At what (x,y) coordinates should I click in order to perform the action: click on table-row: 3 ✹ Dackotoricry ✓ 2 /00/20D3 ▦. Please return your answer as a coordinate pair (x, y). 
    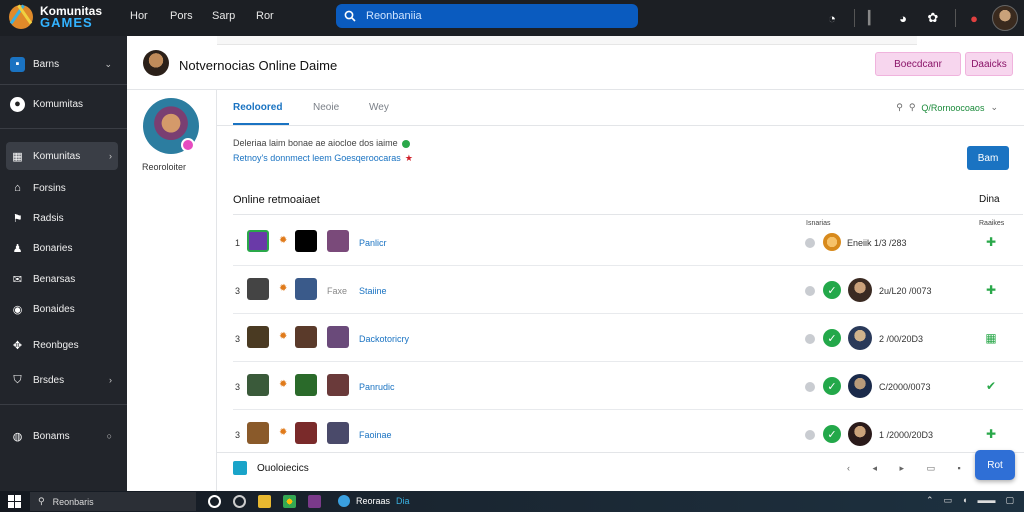
    Looking at the image, I should click on (628, 339).